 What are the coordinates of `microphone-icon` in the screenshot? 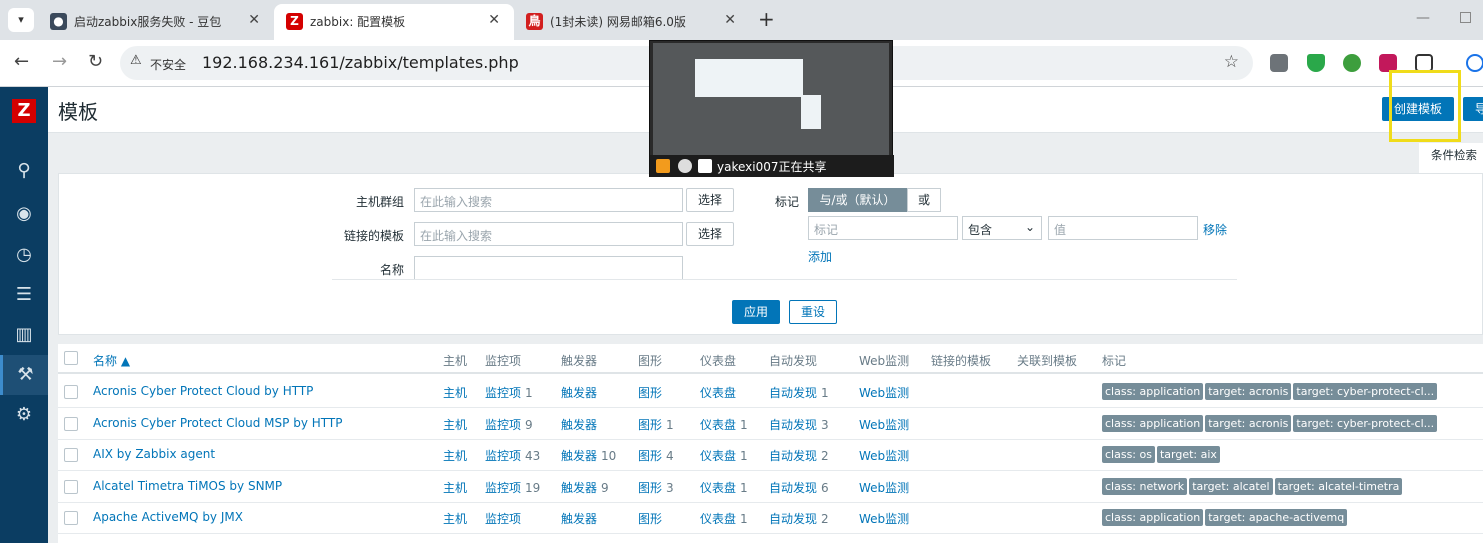 It's located at (685, 166).